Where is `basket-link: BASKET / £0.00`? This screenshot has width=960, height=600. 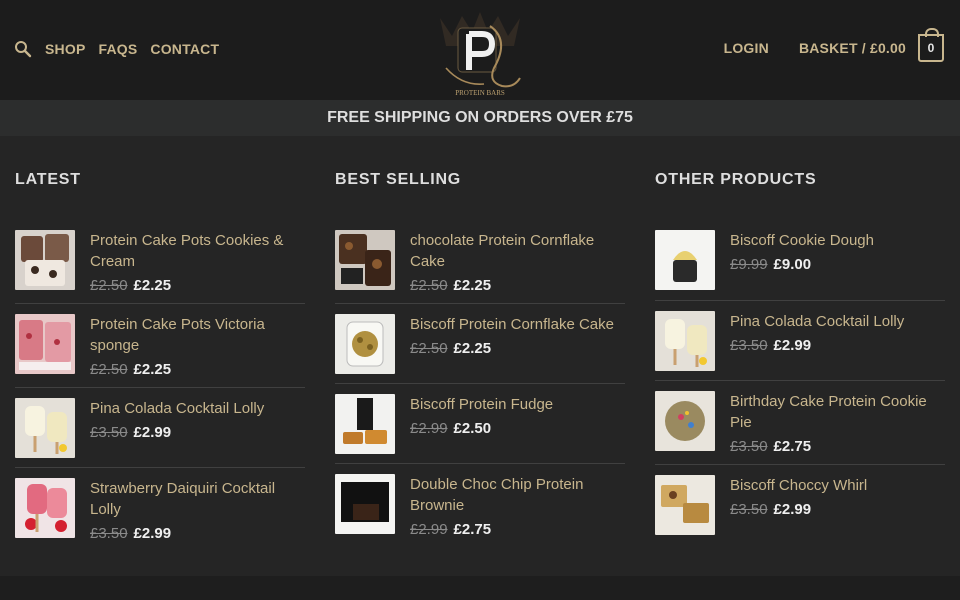 basket-link: BASKET / £0.00 is located at coordinates (852, 48).